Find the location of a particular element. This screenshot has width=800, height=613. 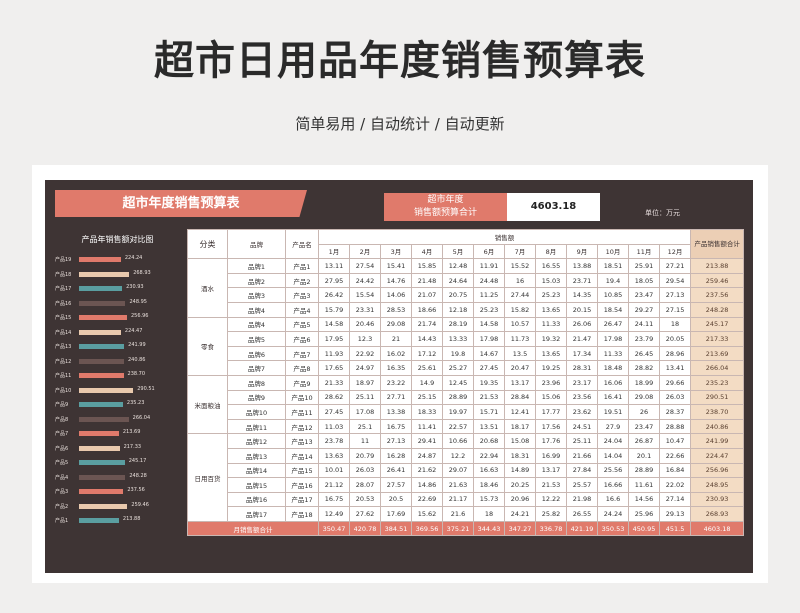

monthly-total-cell: 420.78 is located at coordinates (365, 528).